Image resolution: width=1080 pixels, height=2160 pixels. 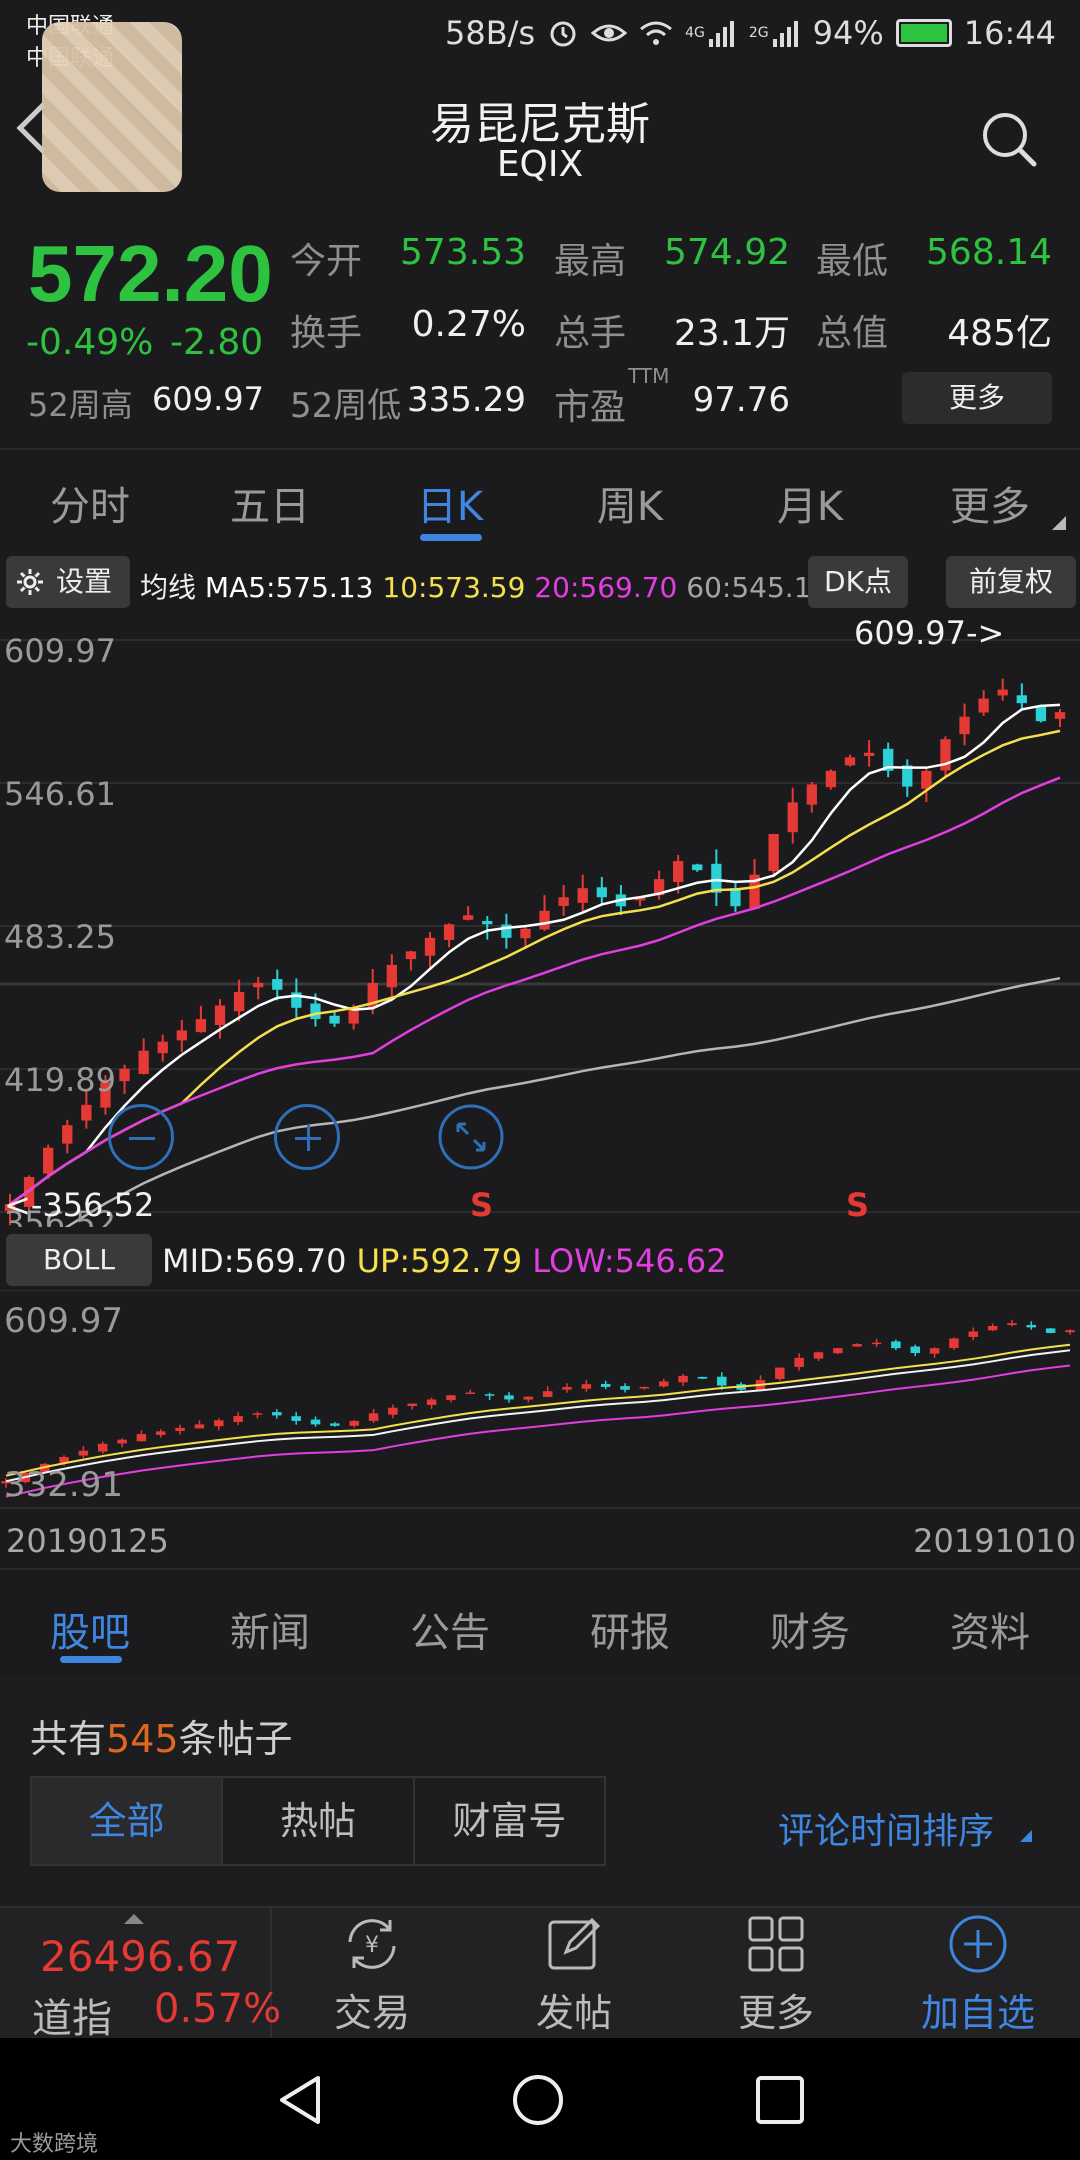 I want to click on tab-news: 新闻, so click(x=270, y=1629).